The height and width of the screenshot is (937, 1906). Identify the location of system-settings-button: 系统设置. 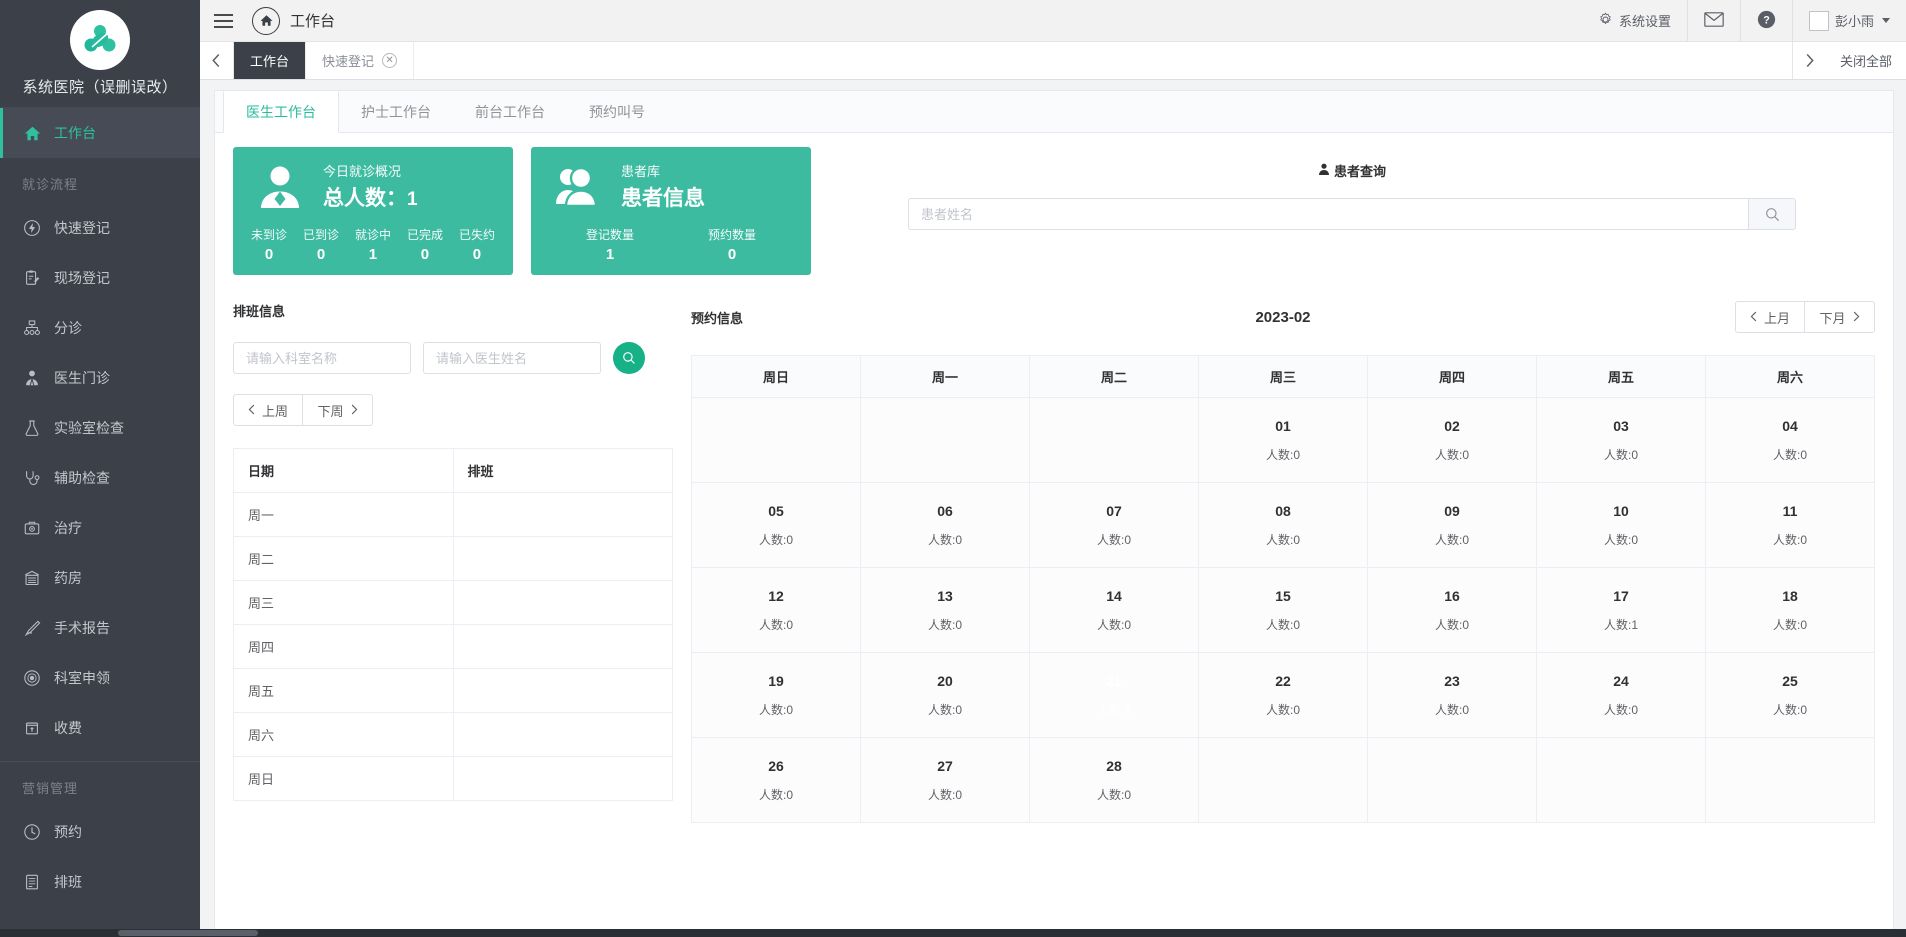
(1634, 21).